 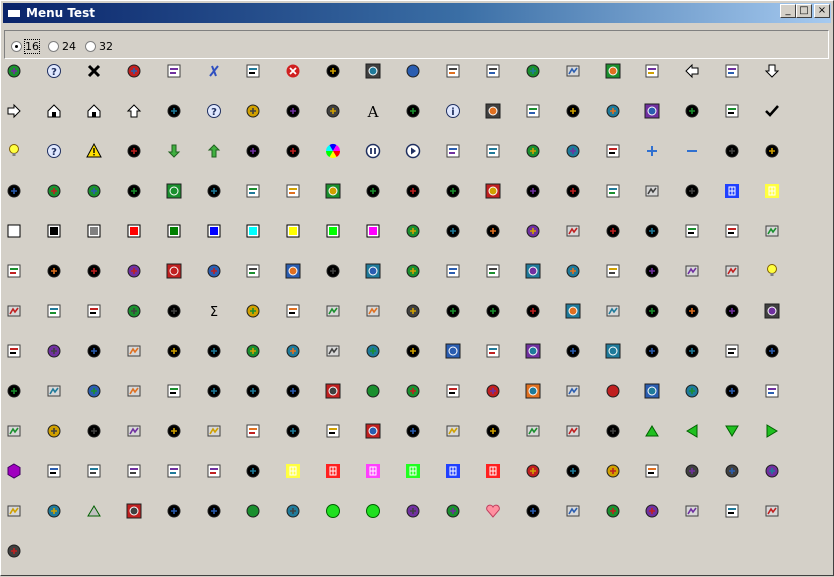 What do you see at coordinates (804, 11) in the screenshot?
I see `maximize-button: □` at bounding box center [804, 11].